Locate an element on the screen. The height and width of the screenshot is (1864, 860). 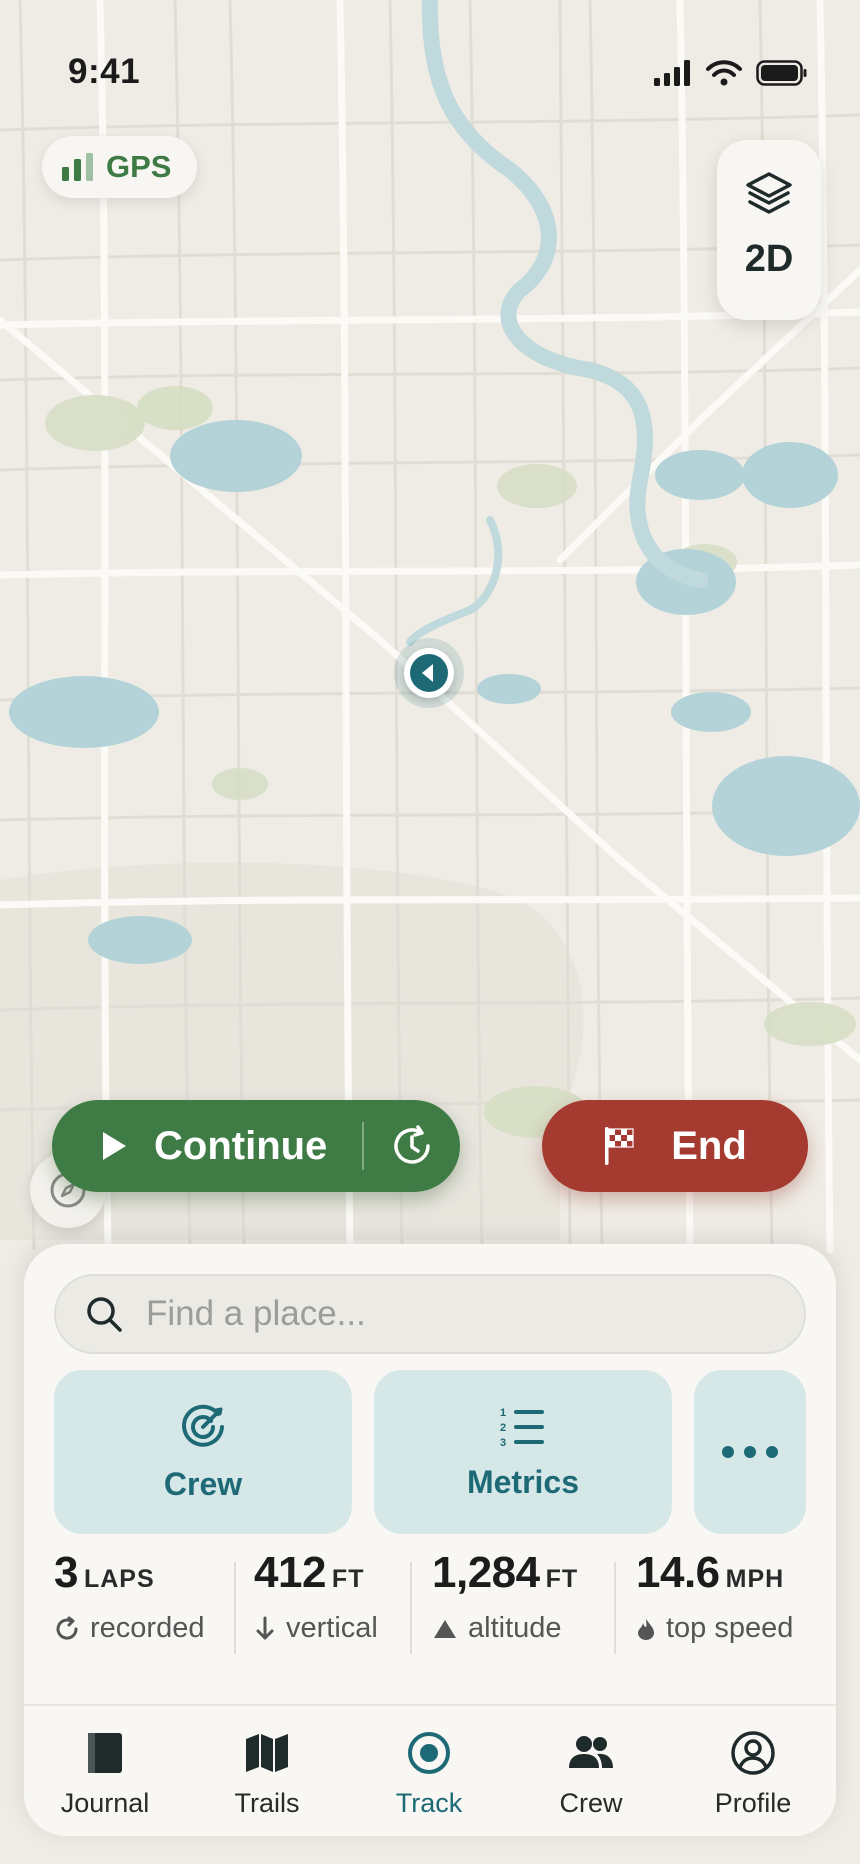
battery-icon is located at coordinates (781, 73).